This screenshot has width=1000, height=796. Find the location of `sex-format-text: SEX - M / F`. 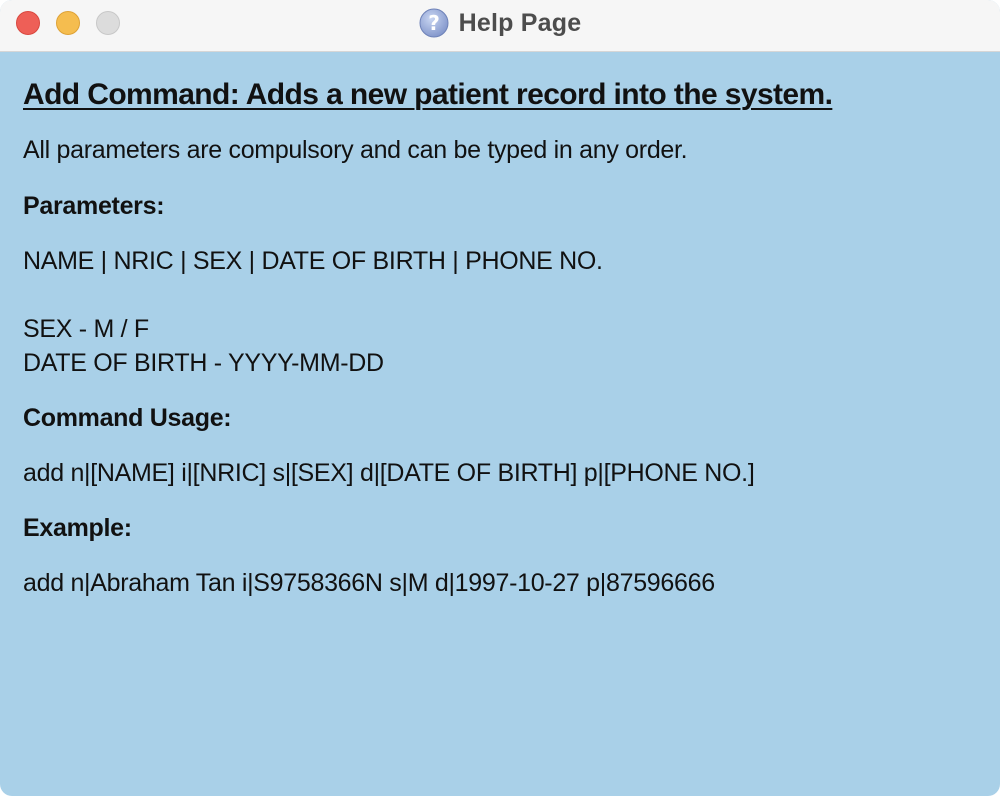

sex-format-text: SEX - M / F is located at coordinates (86, 329).